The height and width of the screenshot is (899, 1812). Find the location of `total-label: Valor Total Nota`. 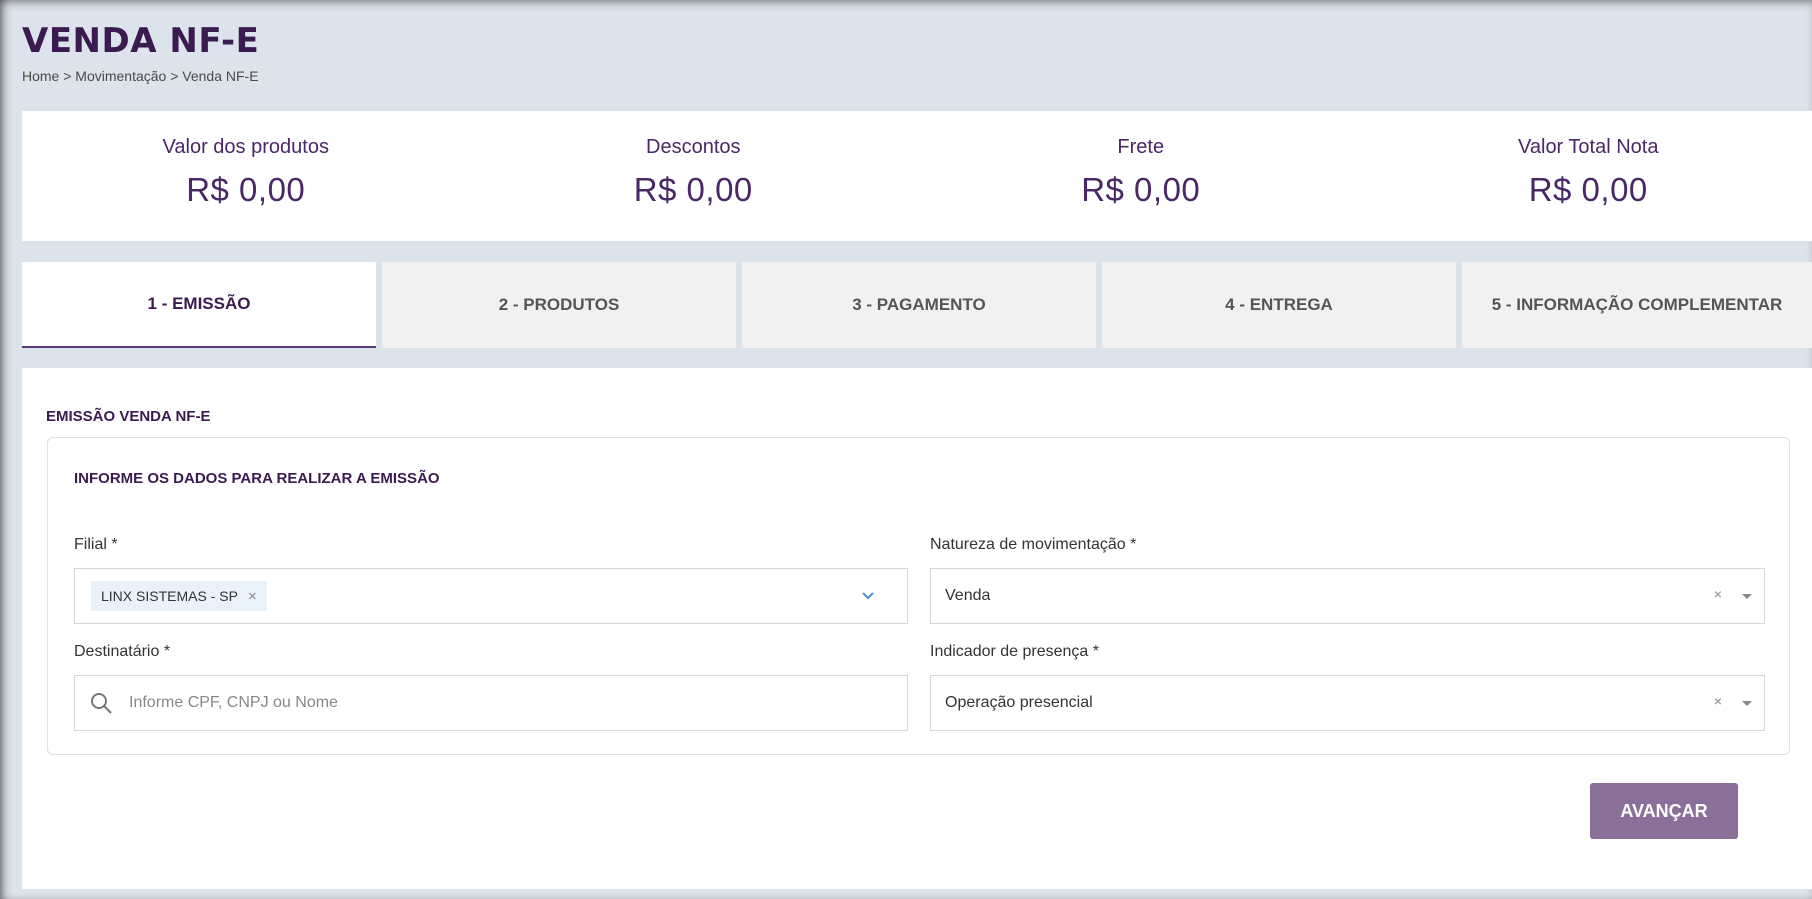

total-label: Valor Total Nota is located at coordinates (1588, 147).